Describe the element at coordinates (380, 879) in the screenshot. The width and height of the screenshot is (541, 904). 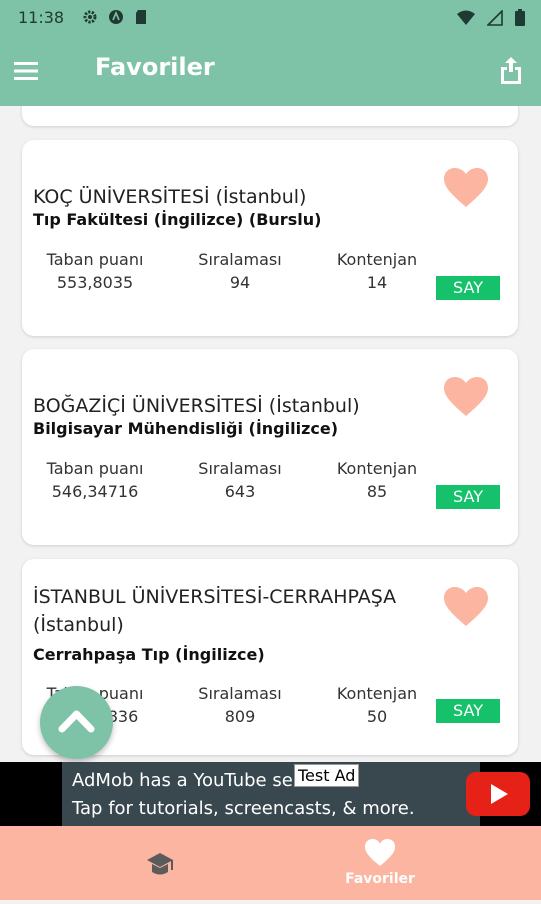
I see `nav-item-favorites-label: Favoriler` at that location.